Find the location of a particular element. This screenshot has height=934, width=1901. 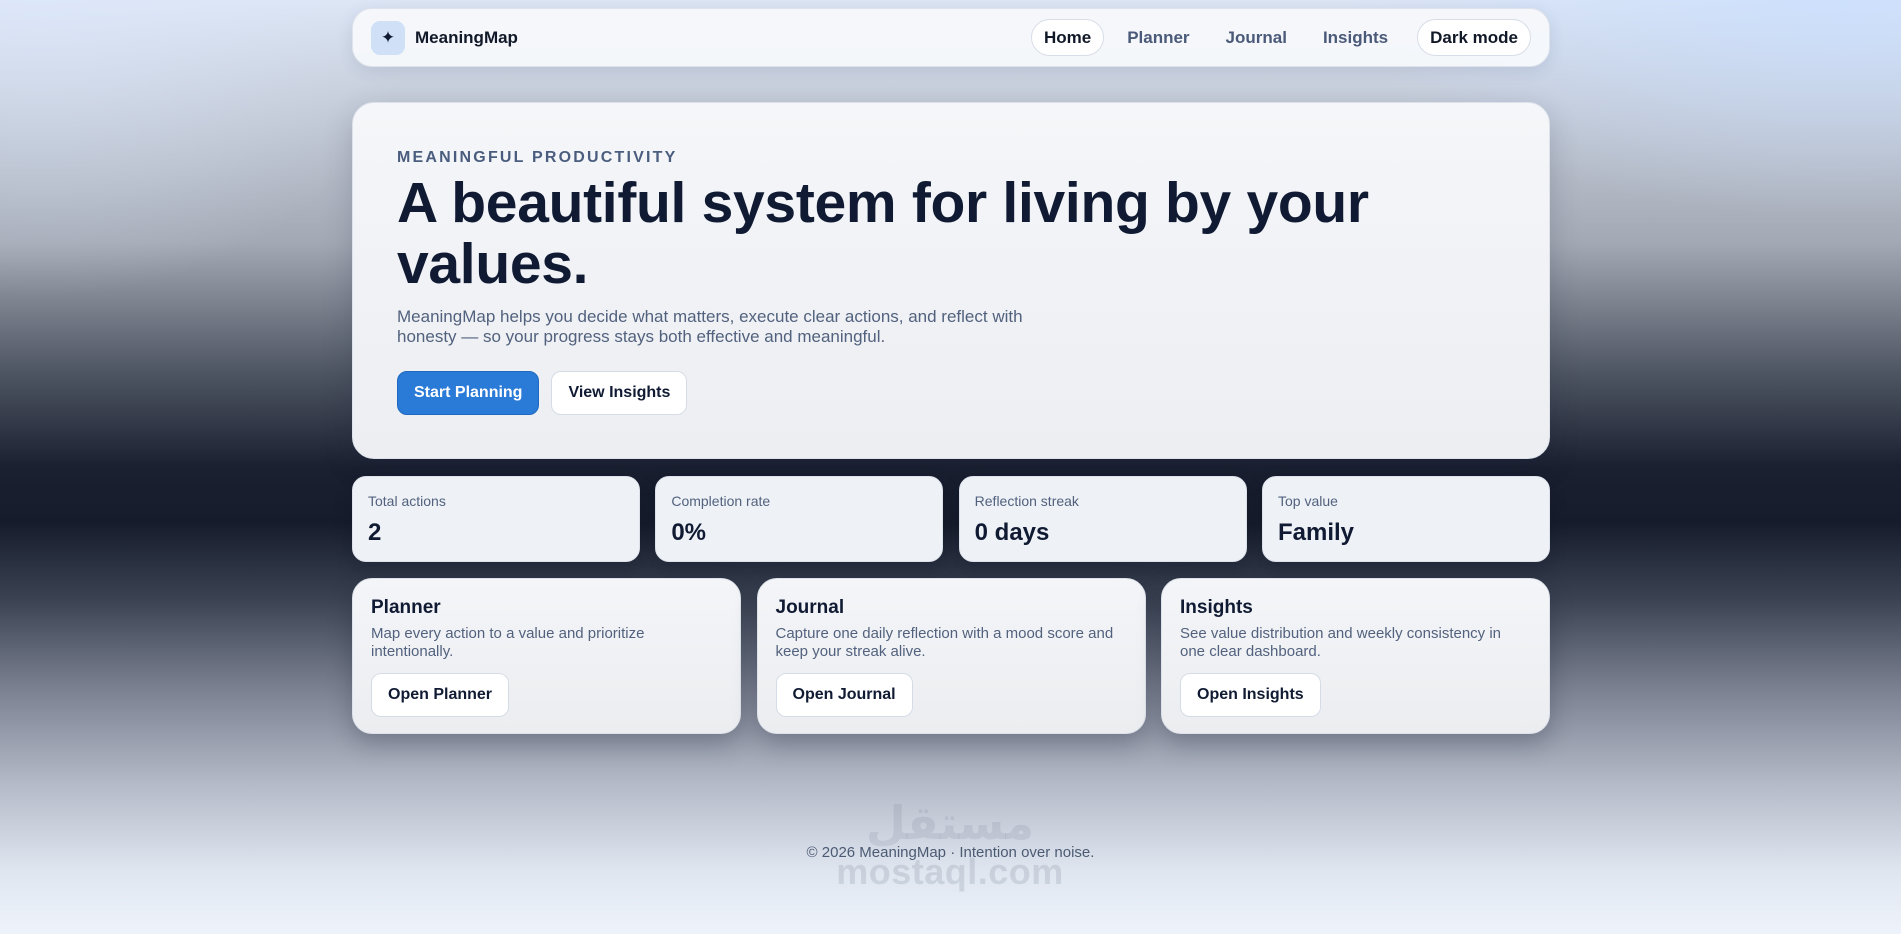

card-title: Planner is located at coordinates (406, 607).